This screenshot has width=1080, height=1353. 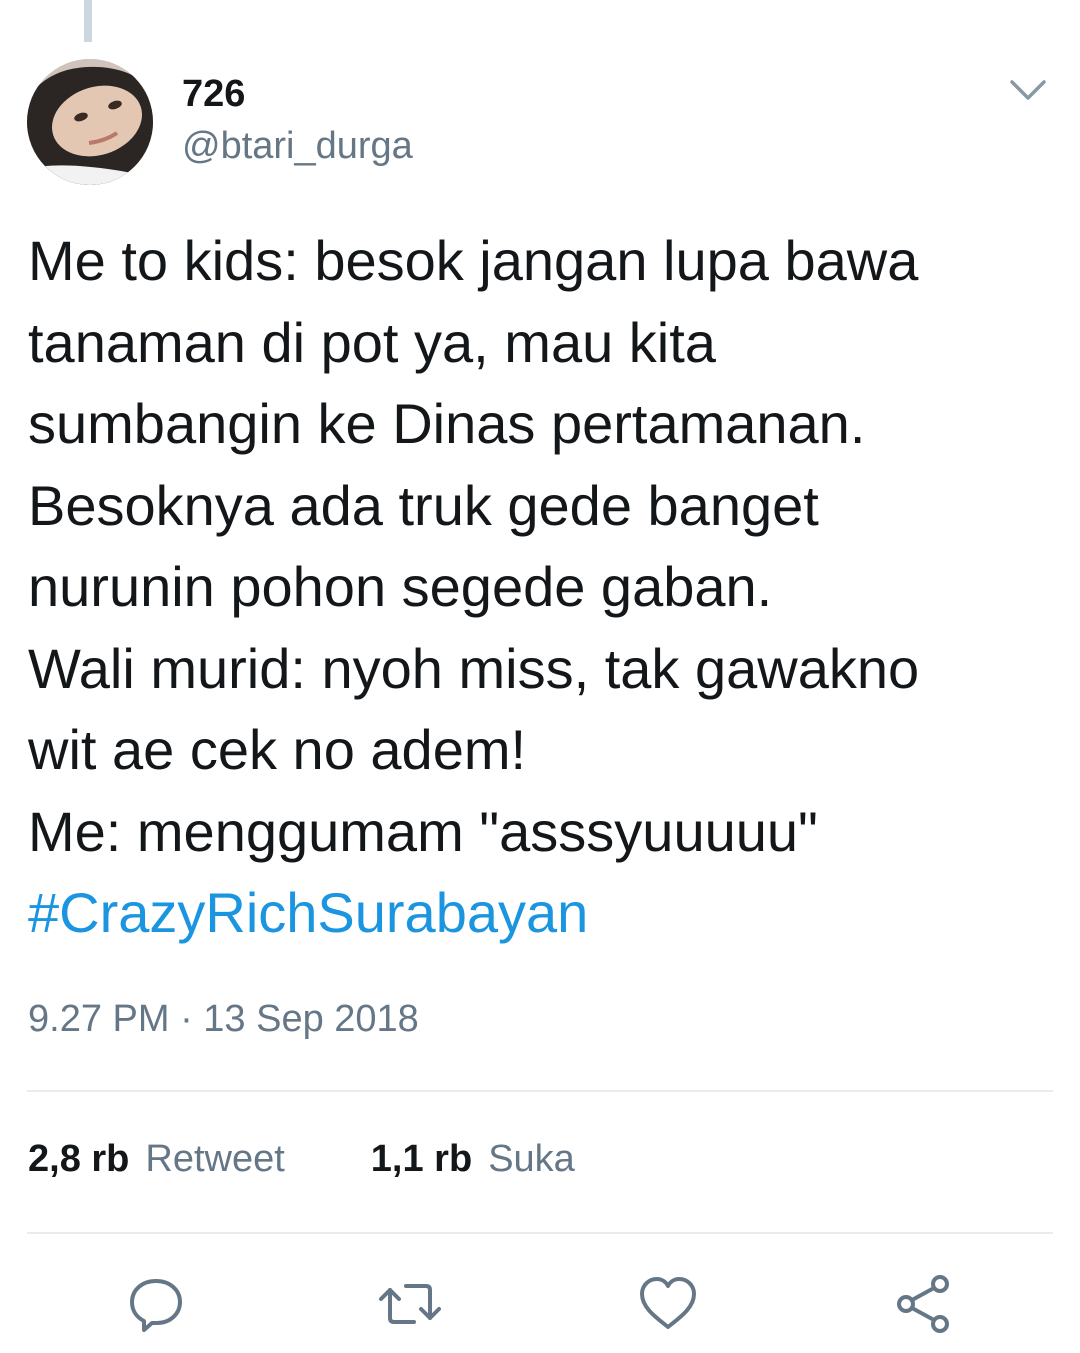 What do you see at coordinates (79, 1159) in the screenshot?
I see `retweets-count: 2,8 rb` at bounding box center [79, 1159].